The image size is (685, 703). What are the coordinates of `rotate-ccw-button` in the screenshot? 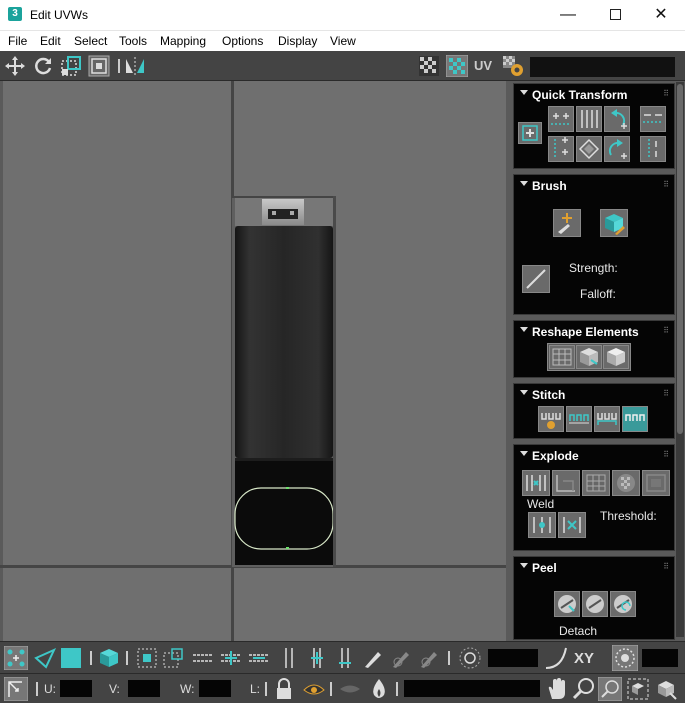 It's located at (617, 119).